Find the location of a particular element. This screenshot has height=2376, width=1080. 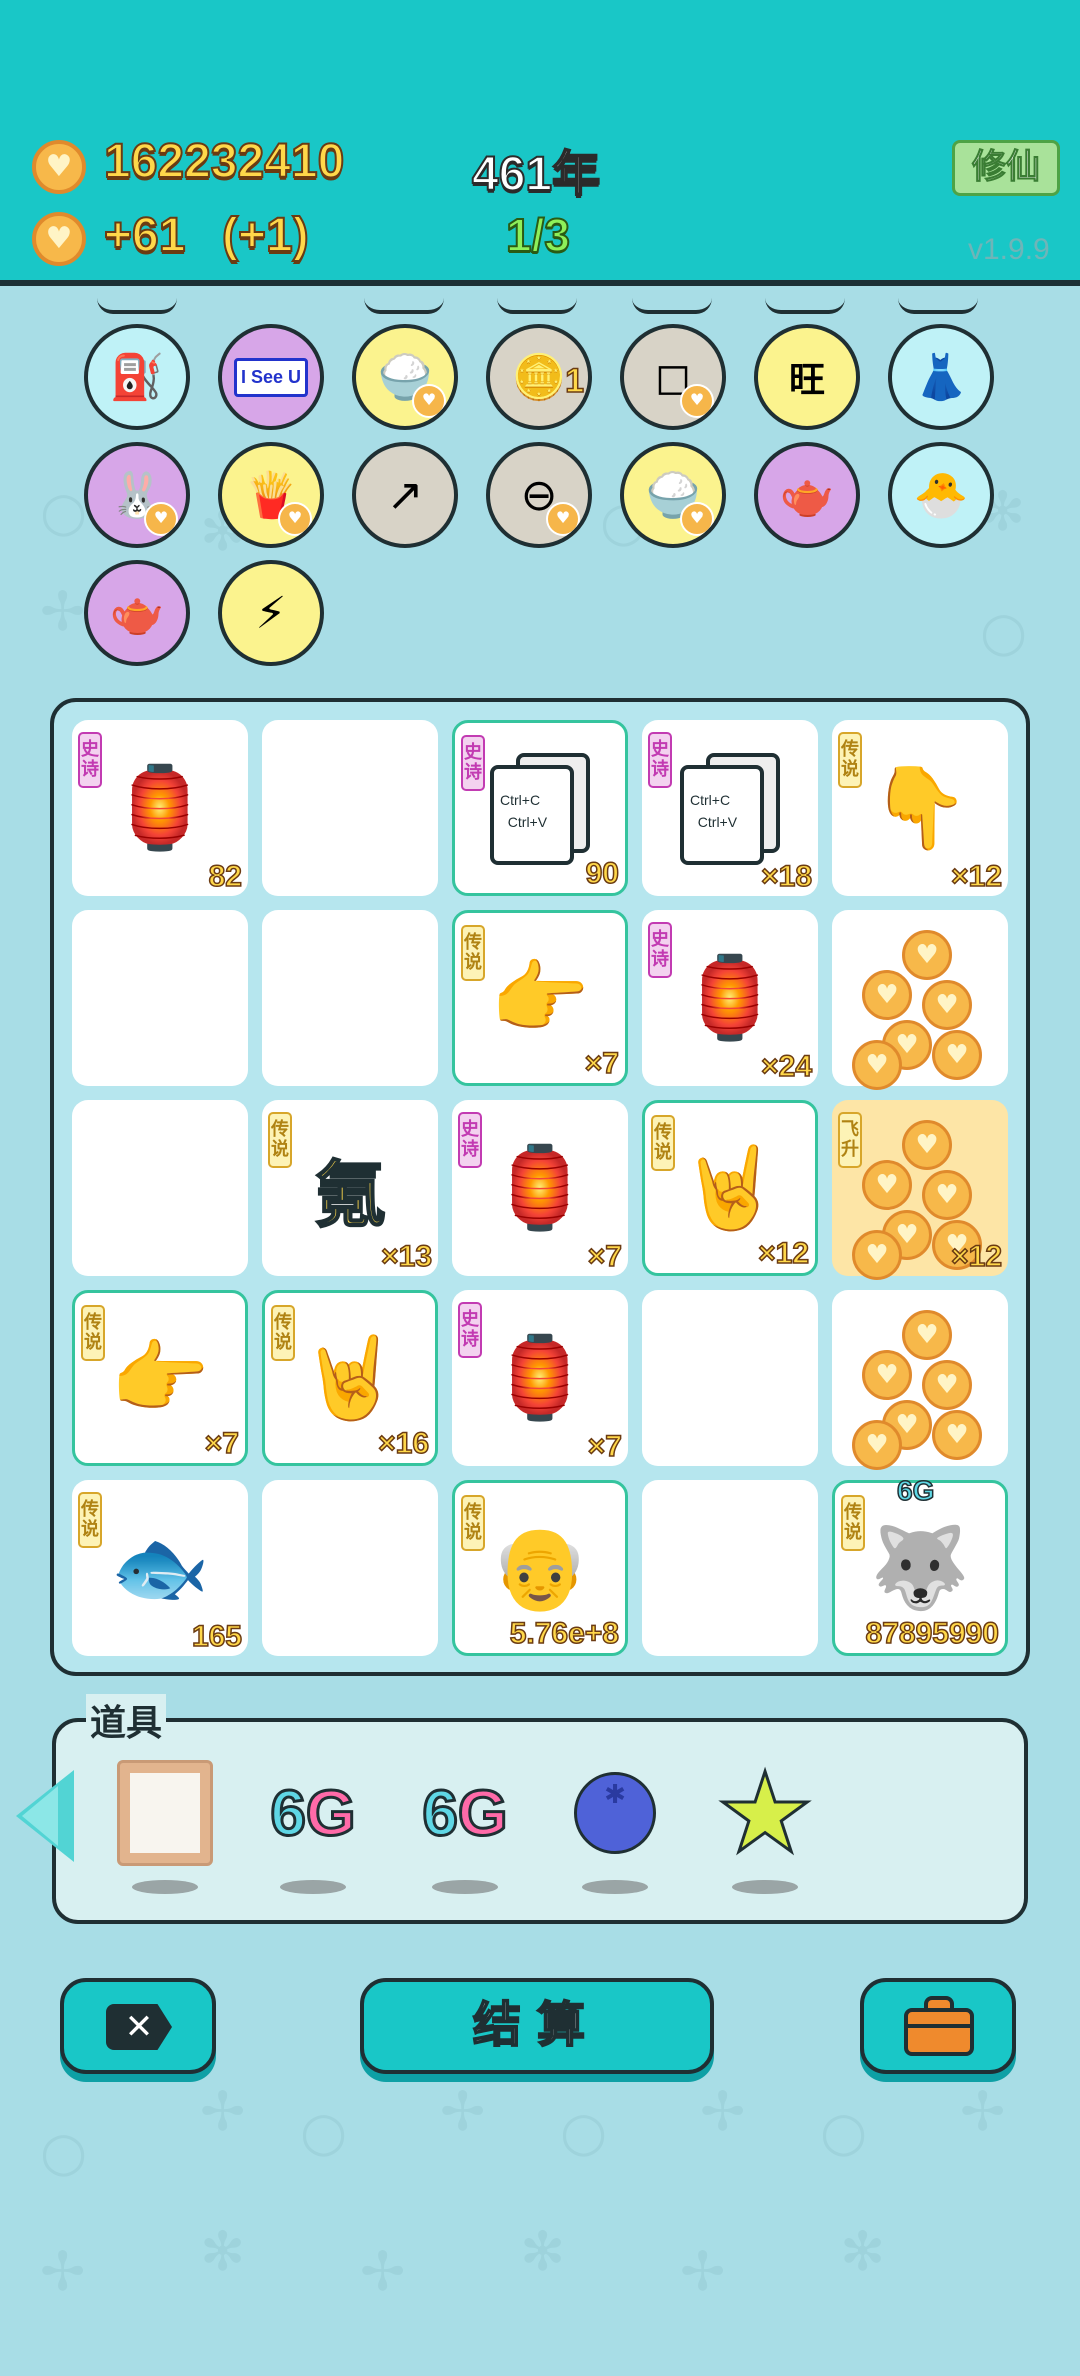

board-cell: ♥ ♥ ♥ ♥ ♥ ♥ 飞升 ×12 is located at coordinates (920, 1190).